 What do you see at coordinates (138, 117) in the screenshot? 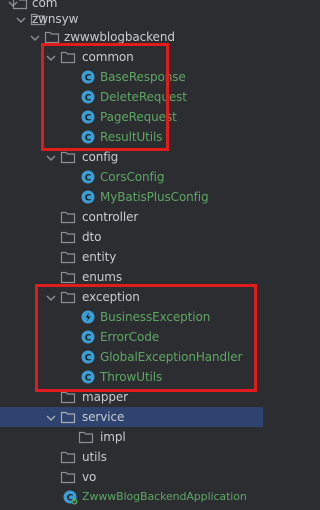
I see `tree-node-label: PageRequest` at bounding box center [138, 117].